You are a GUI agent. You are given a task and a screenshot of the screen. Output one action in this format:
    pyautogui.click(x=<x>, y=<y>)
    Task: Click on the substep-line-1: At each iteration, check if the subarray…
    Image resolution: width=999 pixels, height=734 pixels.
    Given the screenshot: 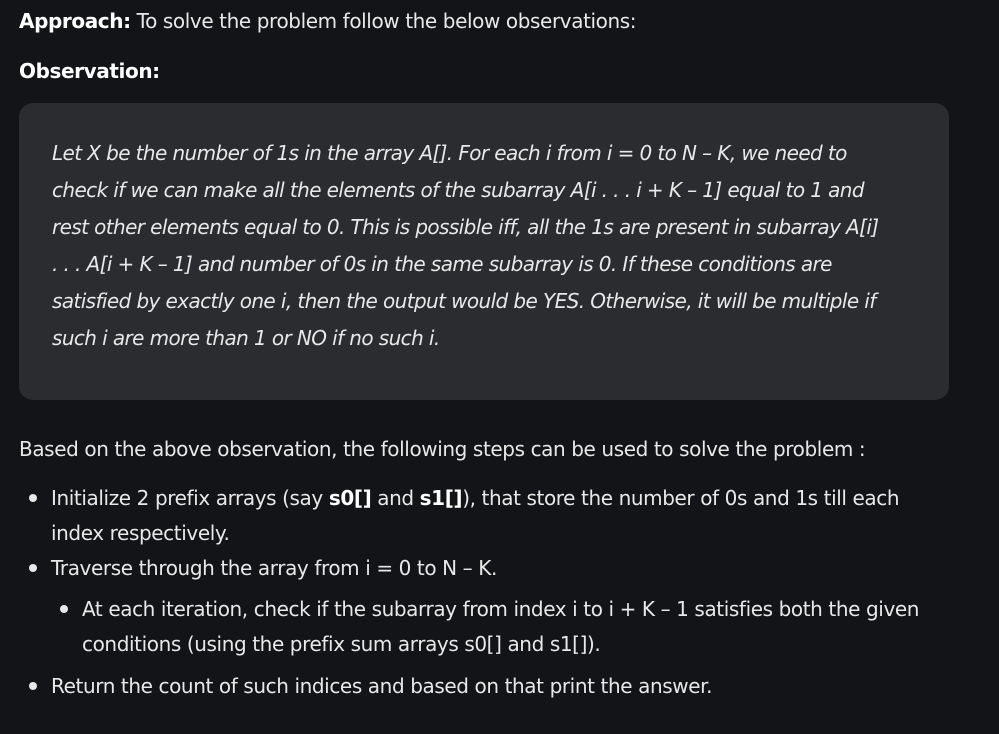 What is the action you would take?
    pyautogui.click(x=501, y=609)
    